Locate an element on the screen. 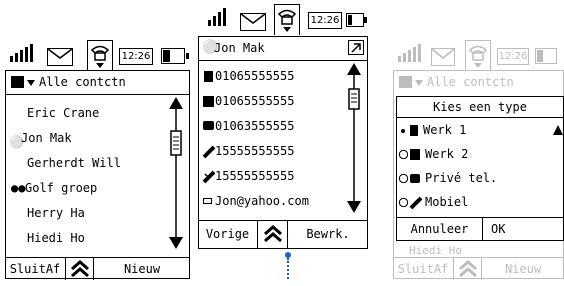  list-item: Jon@yahoo.com is located at coordinates (262, 201).